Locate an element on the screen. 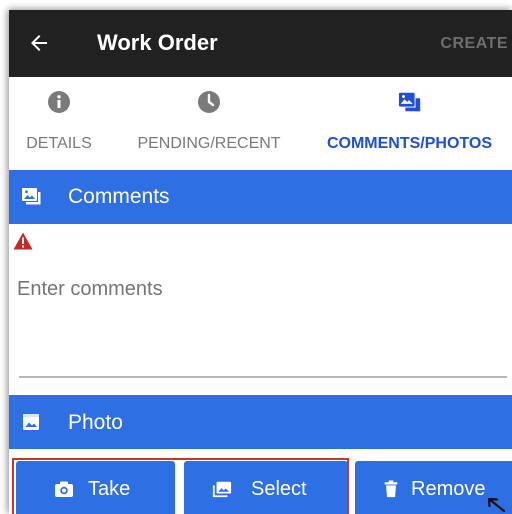 This screenshot has width=512, height=514. page-title: Work Order is located at coordinates (157, 42).